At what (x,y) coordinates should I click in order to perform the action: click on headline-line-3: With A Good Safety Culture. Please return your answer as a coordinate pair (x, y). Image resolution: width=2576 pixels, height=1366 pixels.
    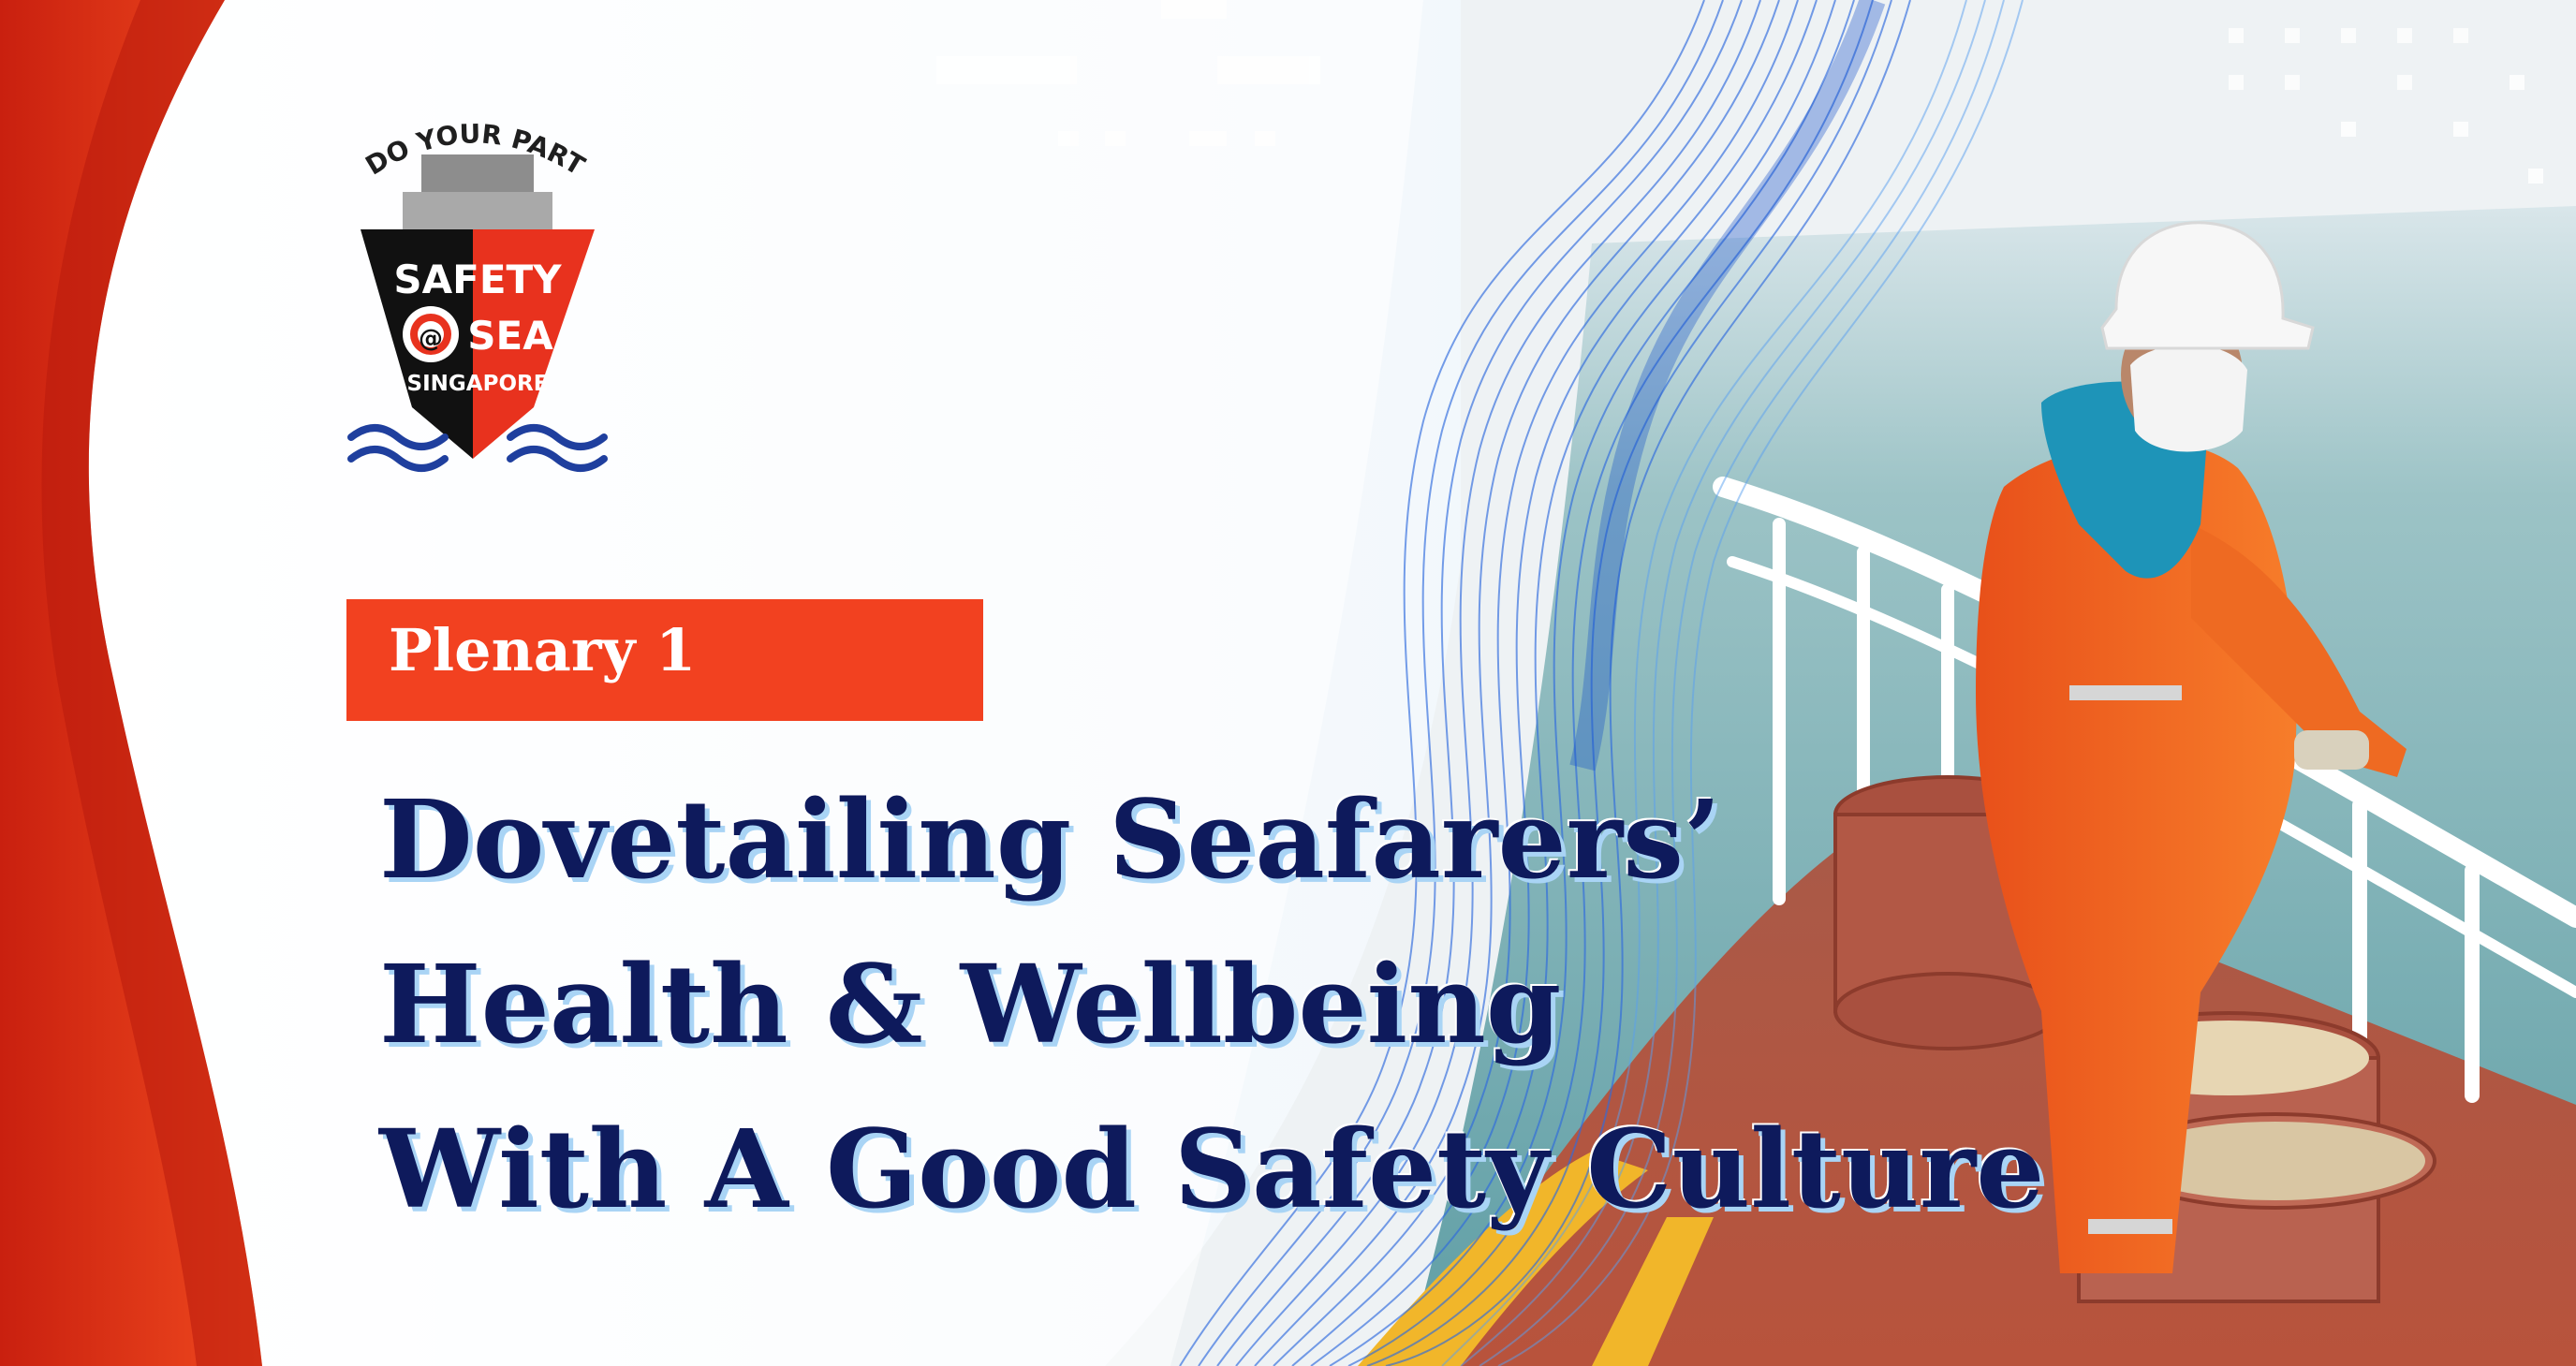
    Looking at the image, I should click on (1212, 1170).